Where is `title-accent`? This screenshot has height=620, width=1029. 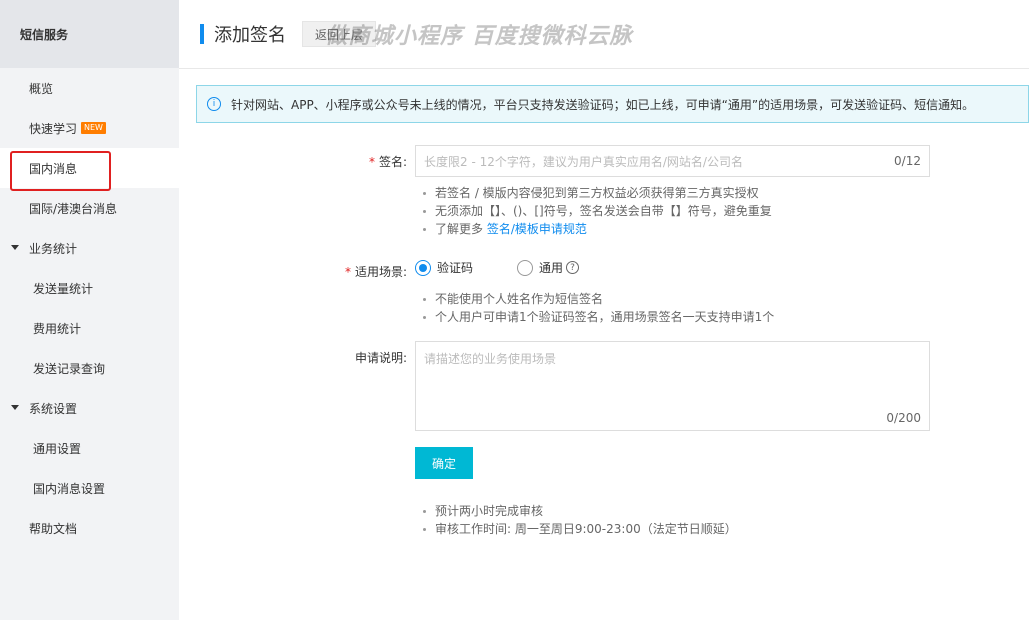 title-accent is located at coordinates (202, 34).